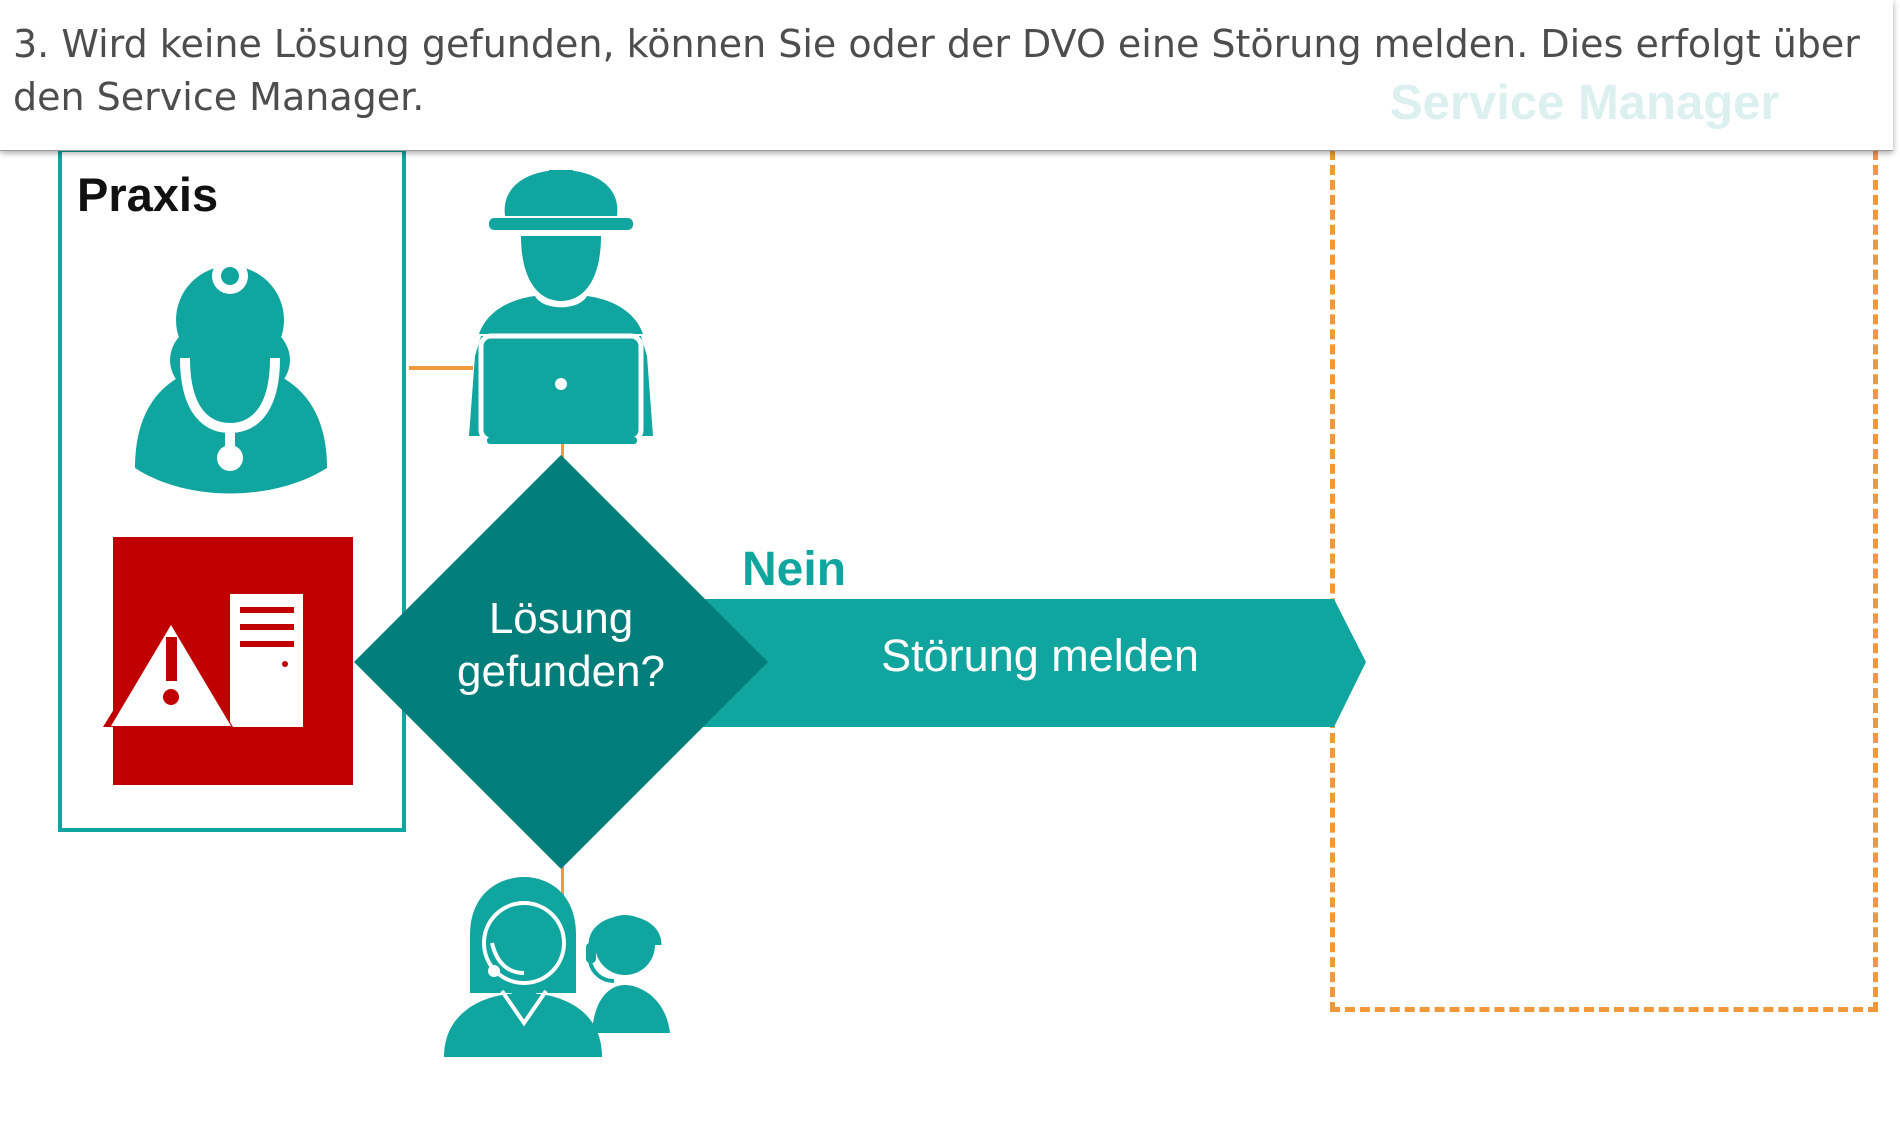 The image size is (1900, 1132). I want to click on technician-laptop-icon, so click(561, 307).